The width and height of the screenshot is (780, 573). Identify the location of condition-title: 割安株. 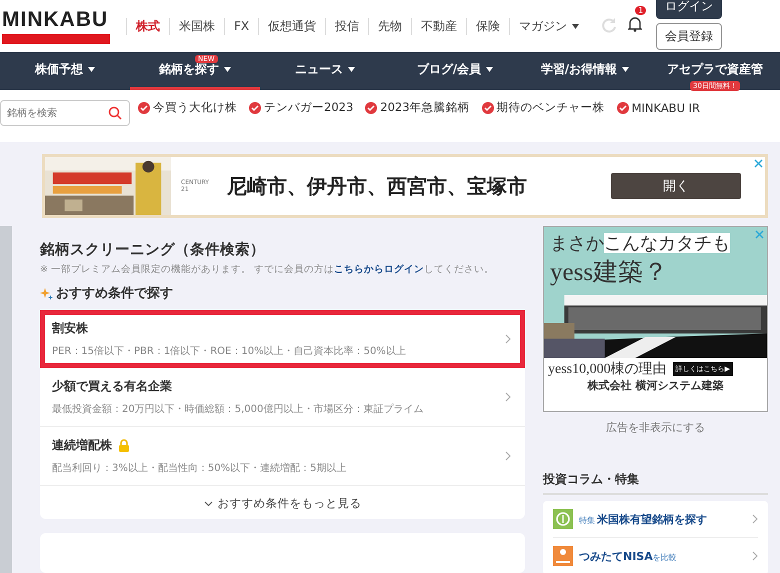
(70, 328).